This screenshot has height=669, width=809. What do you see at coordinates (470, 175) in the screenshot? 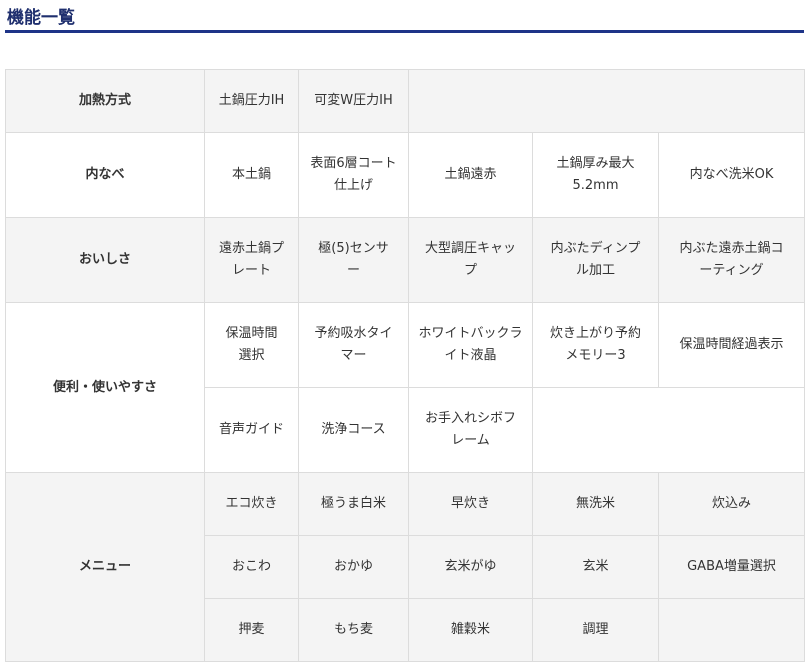
I see `feature-cell: 土鍋遠赤` at bounding box center [470, 175].